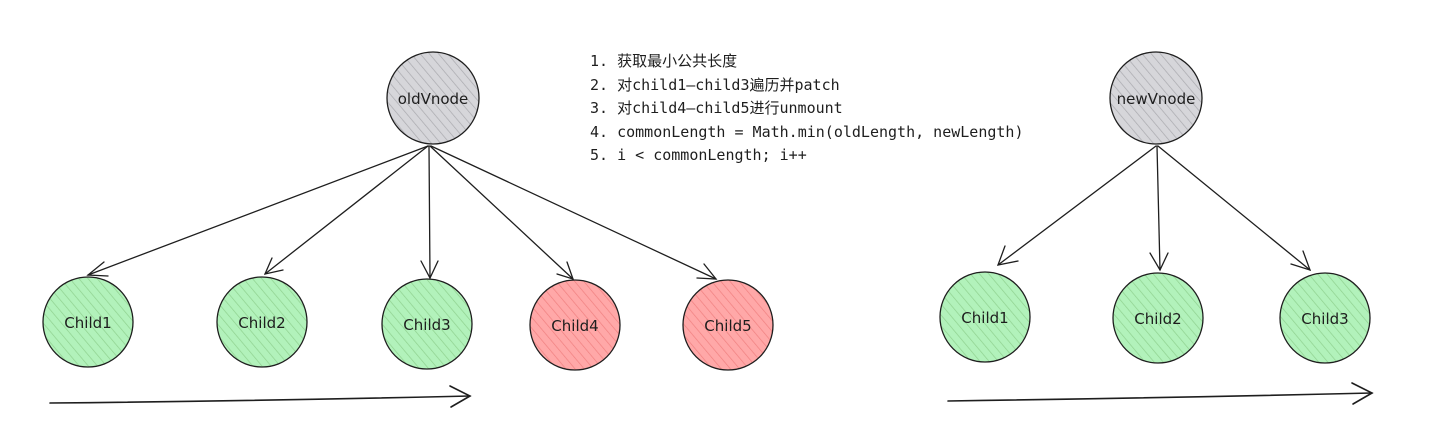 The image size is (1441, 434). I want to click on new-child-label: Child1, so click(984, 318).